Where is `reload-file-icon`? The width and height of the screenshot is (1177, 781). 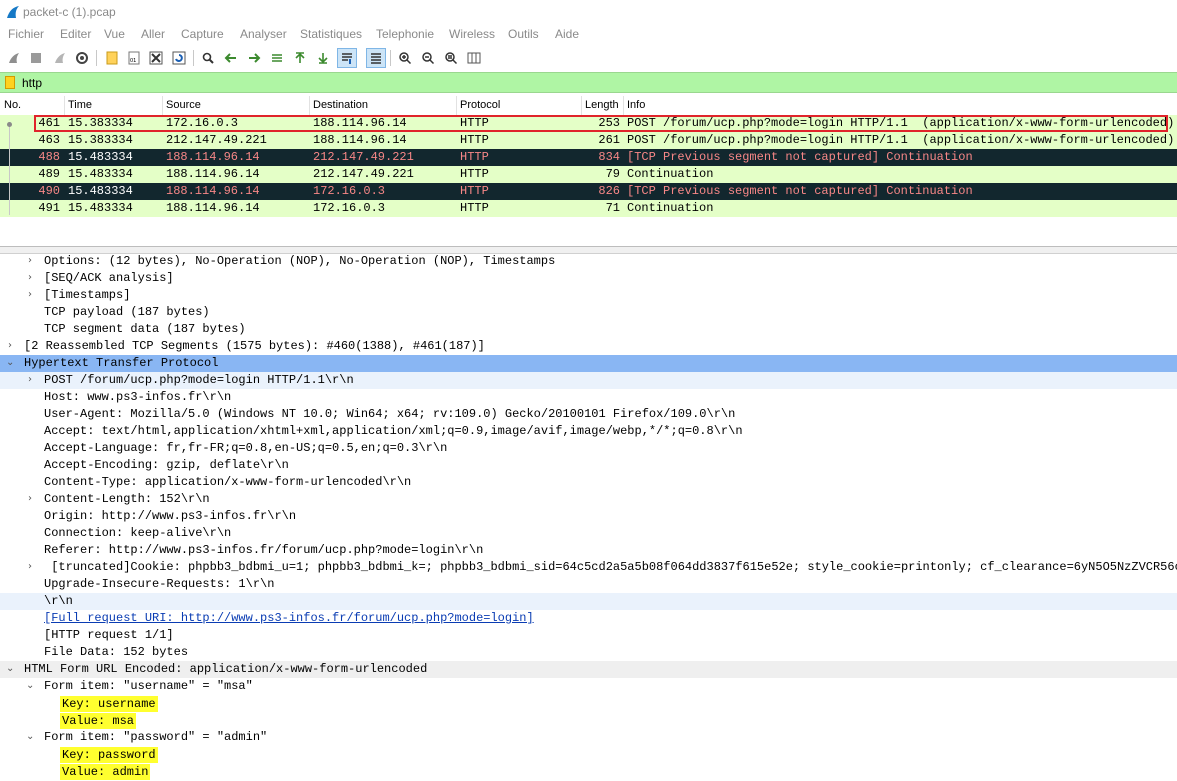
reload-file-icon is located at coordinates (179, 58).